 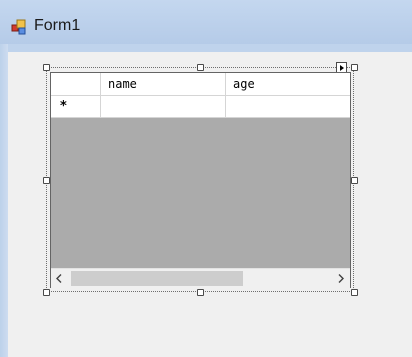 I want to click on scroll-right-arrow-icon, so click(x=341, y=278).